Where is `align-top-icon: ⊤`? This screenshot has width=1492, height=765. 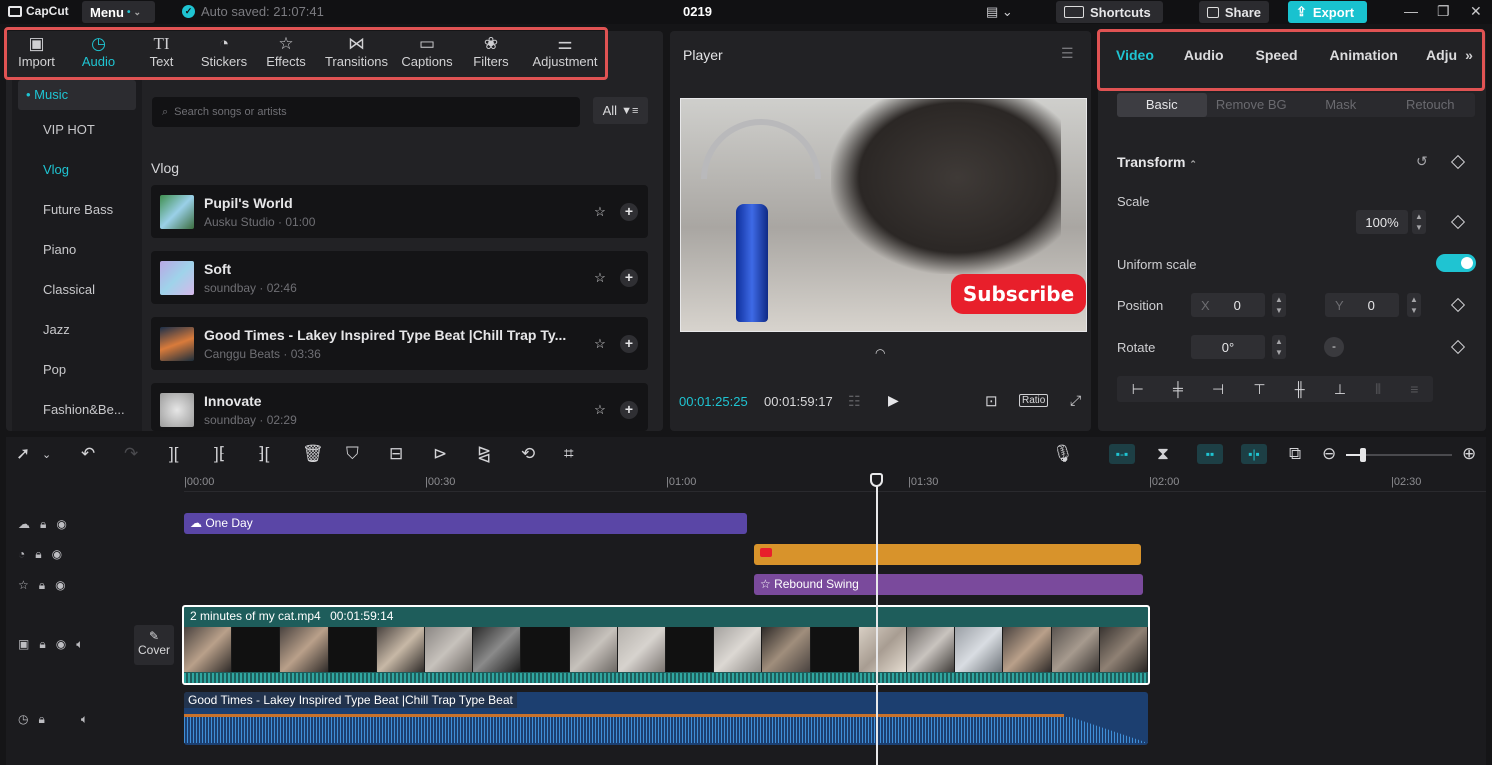 align-top-icon: ⊤ is located at coordinates (1259, 389).